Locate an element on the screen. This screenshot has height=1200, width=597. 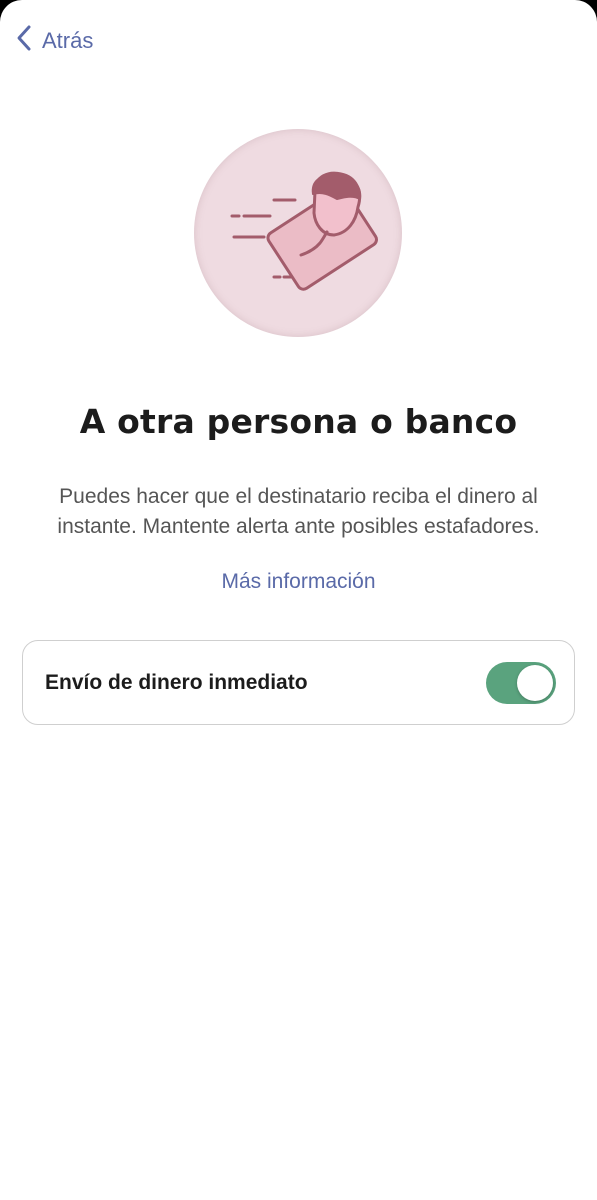
send-money-illustration is located at coordinates (298, 233).